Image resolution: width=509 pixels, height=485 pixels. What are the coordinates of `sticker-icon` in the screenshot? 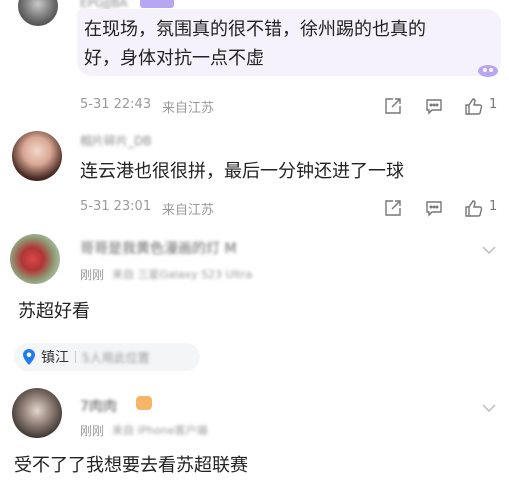 It's located at (488, 72).